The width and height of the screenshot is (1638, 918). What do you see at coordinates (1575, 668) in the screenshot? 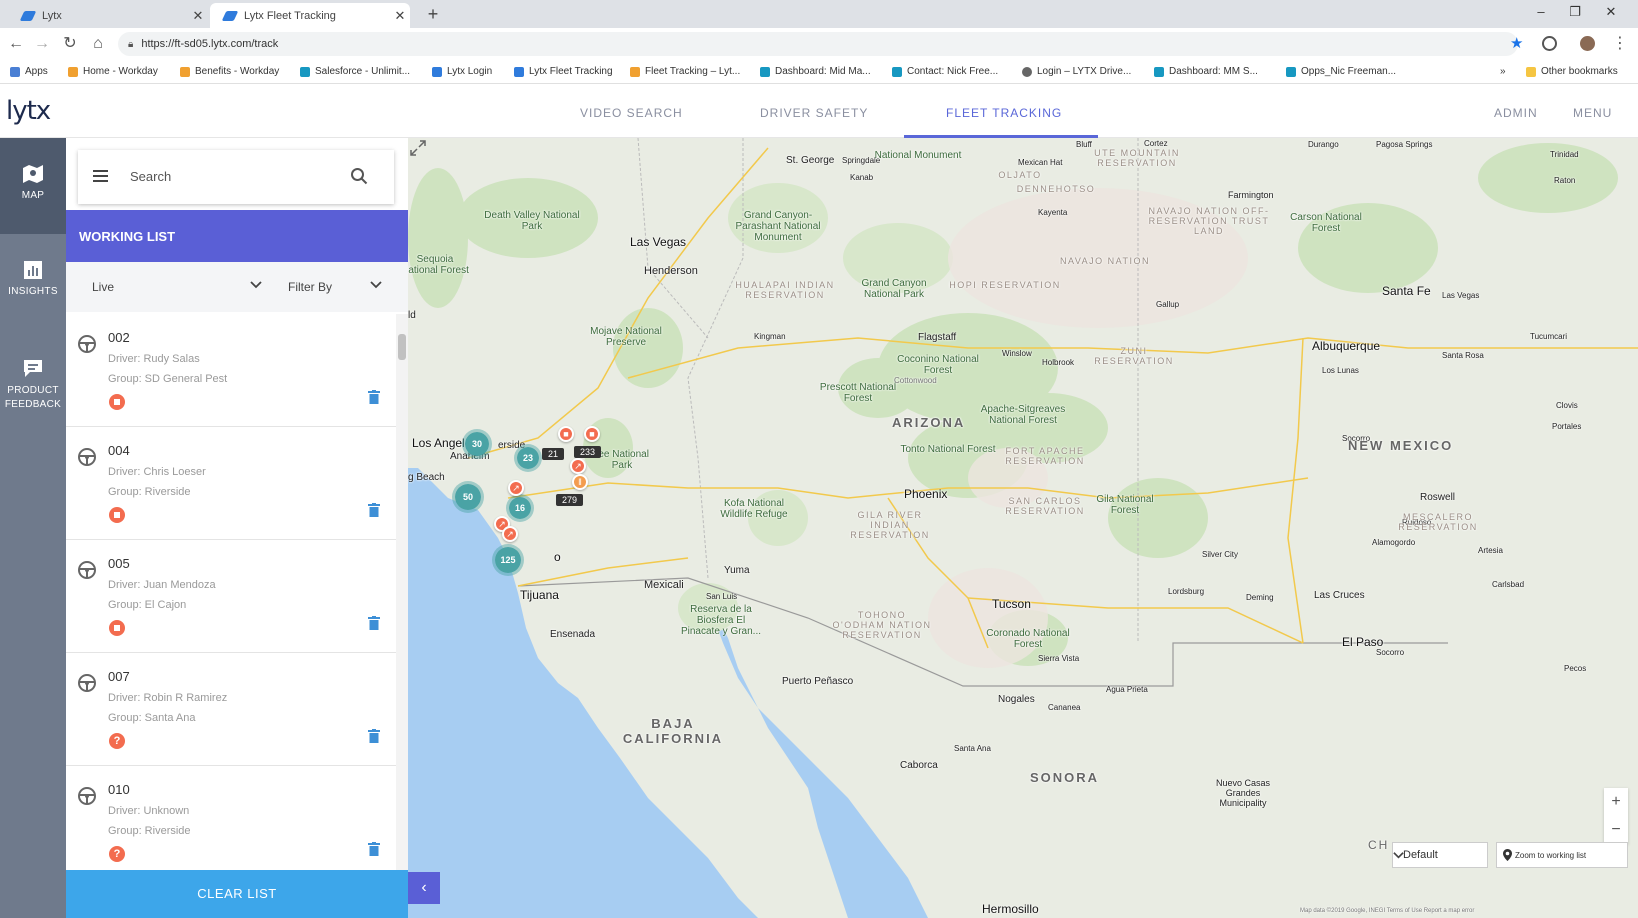
I see `map-city-label: Pecos` at bounding box center [1575, 668].